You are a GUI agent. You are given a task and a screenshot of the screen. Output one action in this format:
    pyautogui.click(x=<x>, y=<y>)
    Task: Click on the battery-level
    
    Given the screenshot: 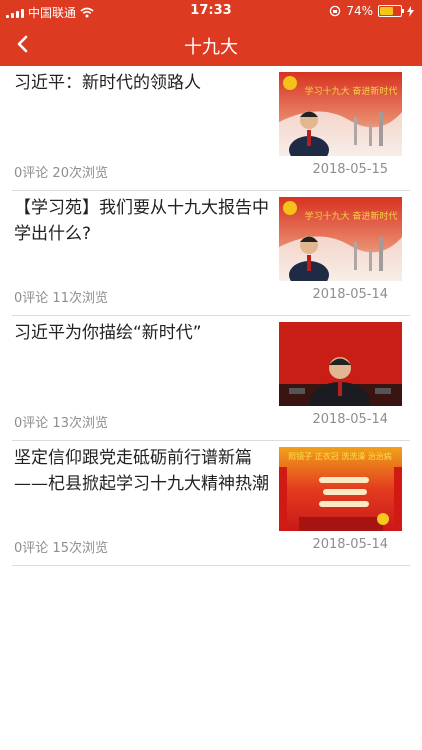 What is the action you would take?
    pyautogui.click(x=386, y=11)
    